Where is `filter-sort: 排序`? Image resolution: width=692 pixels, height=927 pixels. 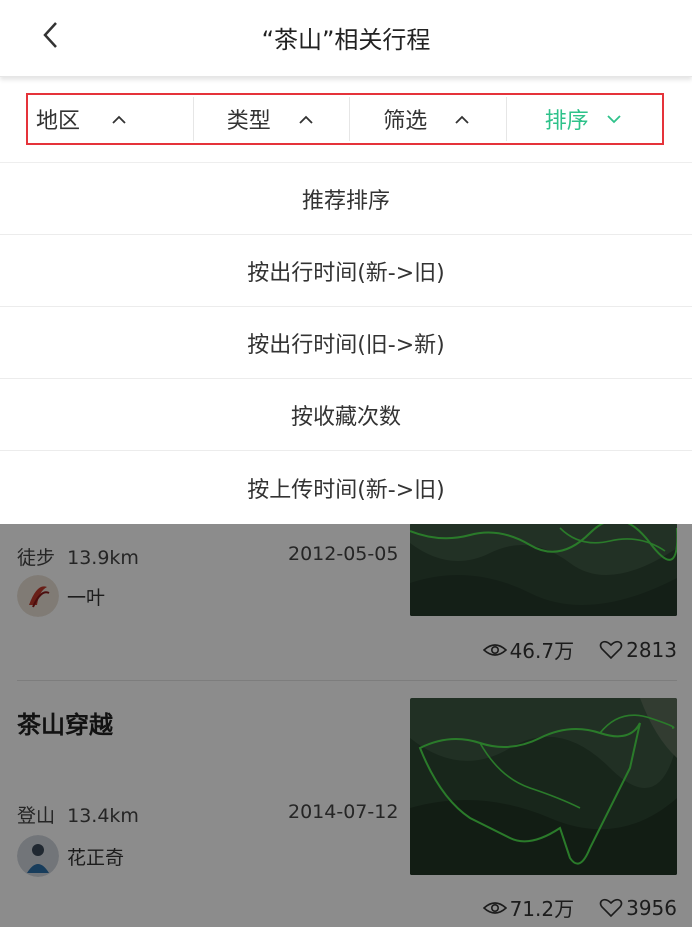
filter-sort: 排序 is located at coordinates (584, 119).